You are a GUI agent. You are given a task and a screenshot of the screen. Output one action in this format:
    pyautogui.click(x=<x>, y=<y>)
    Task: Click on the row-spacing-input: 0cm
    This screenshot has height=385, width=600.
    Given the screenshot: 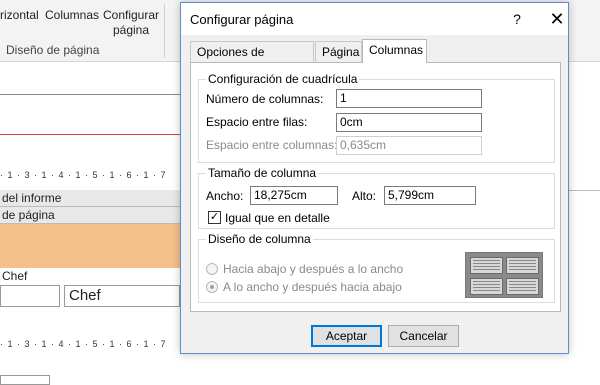 What is the action you would take?
    pyautogui.click(x=409, y=122)
    